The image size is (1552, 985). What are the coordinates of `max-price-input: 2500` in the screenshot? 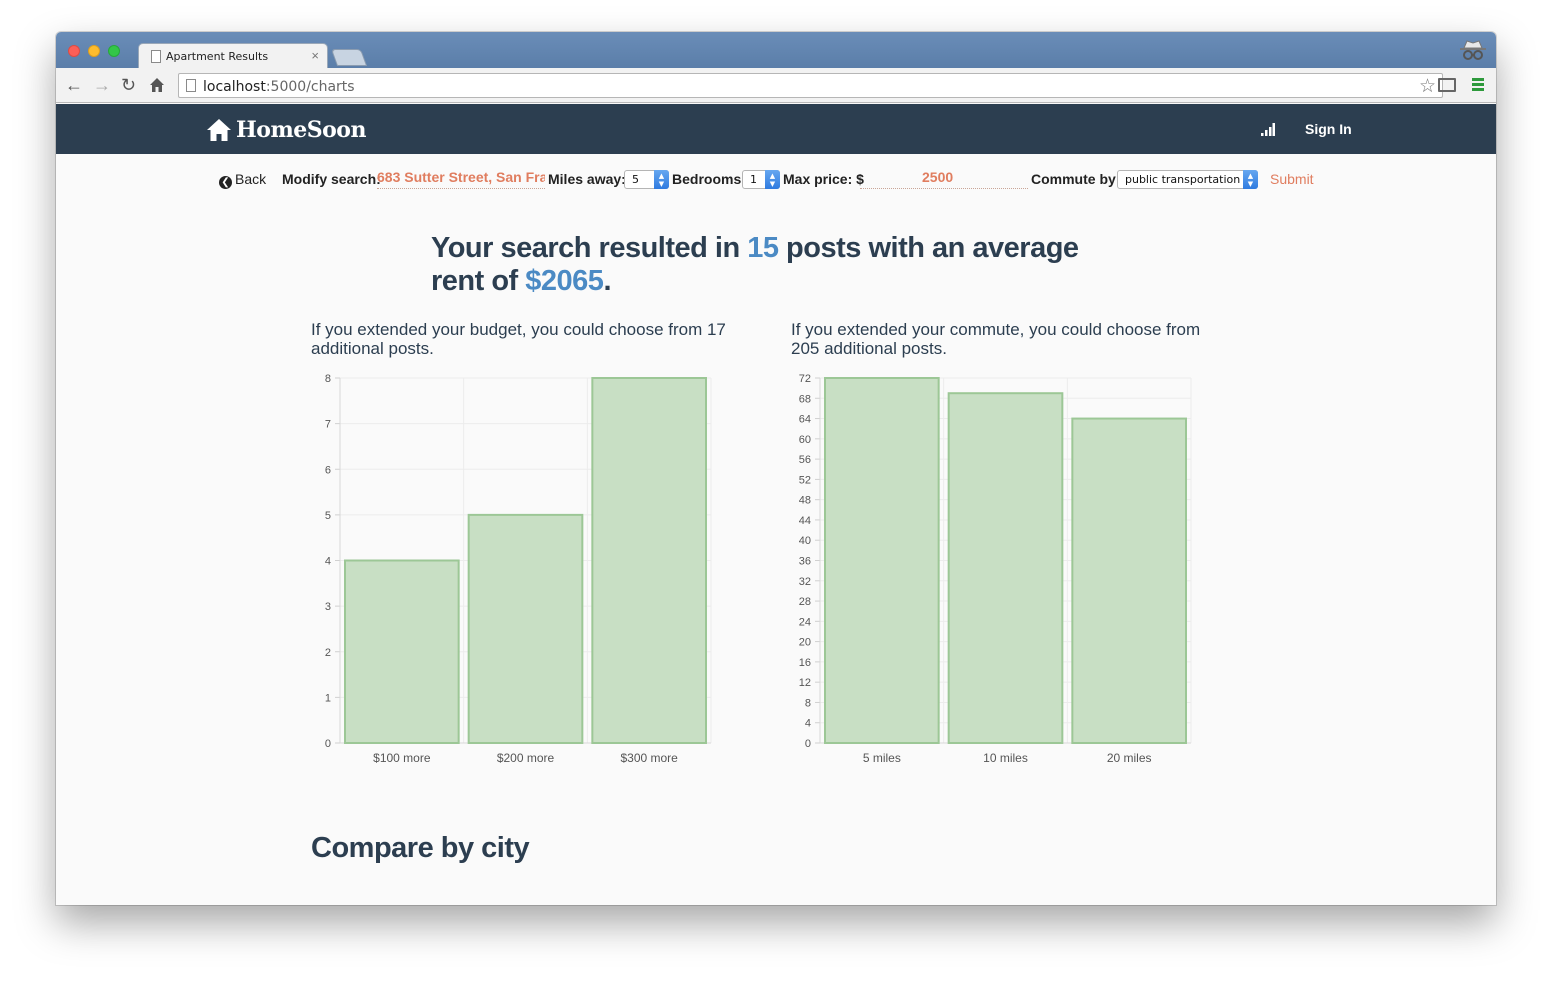 It's located at (944, 179).